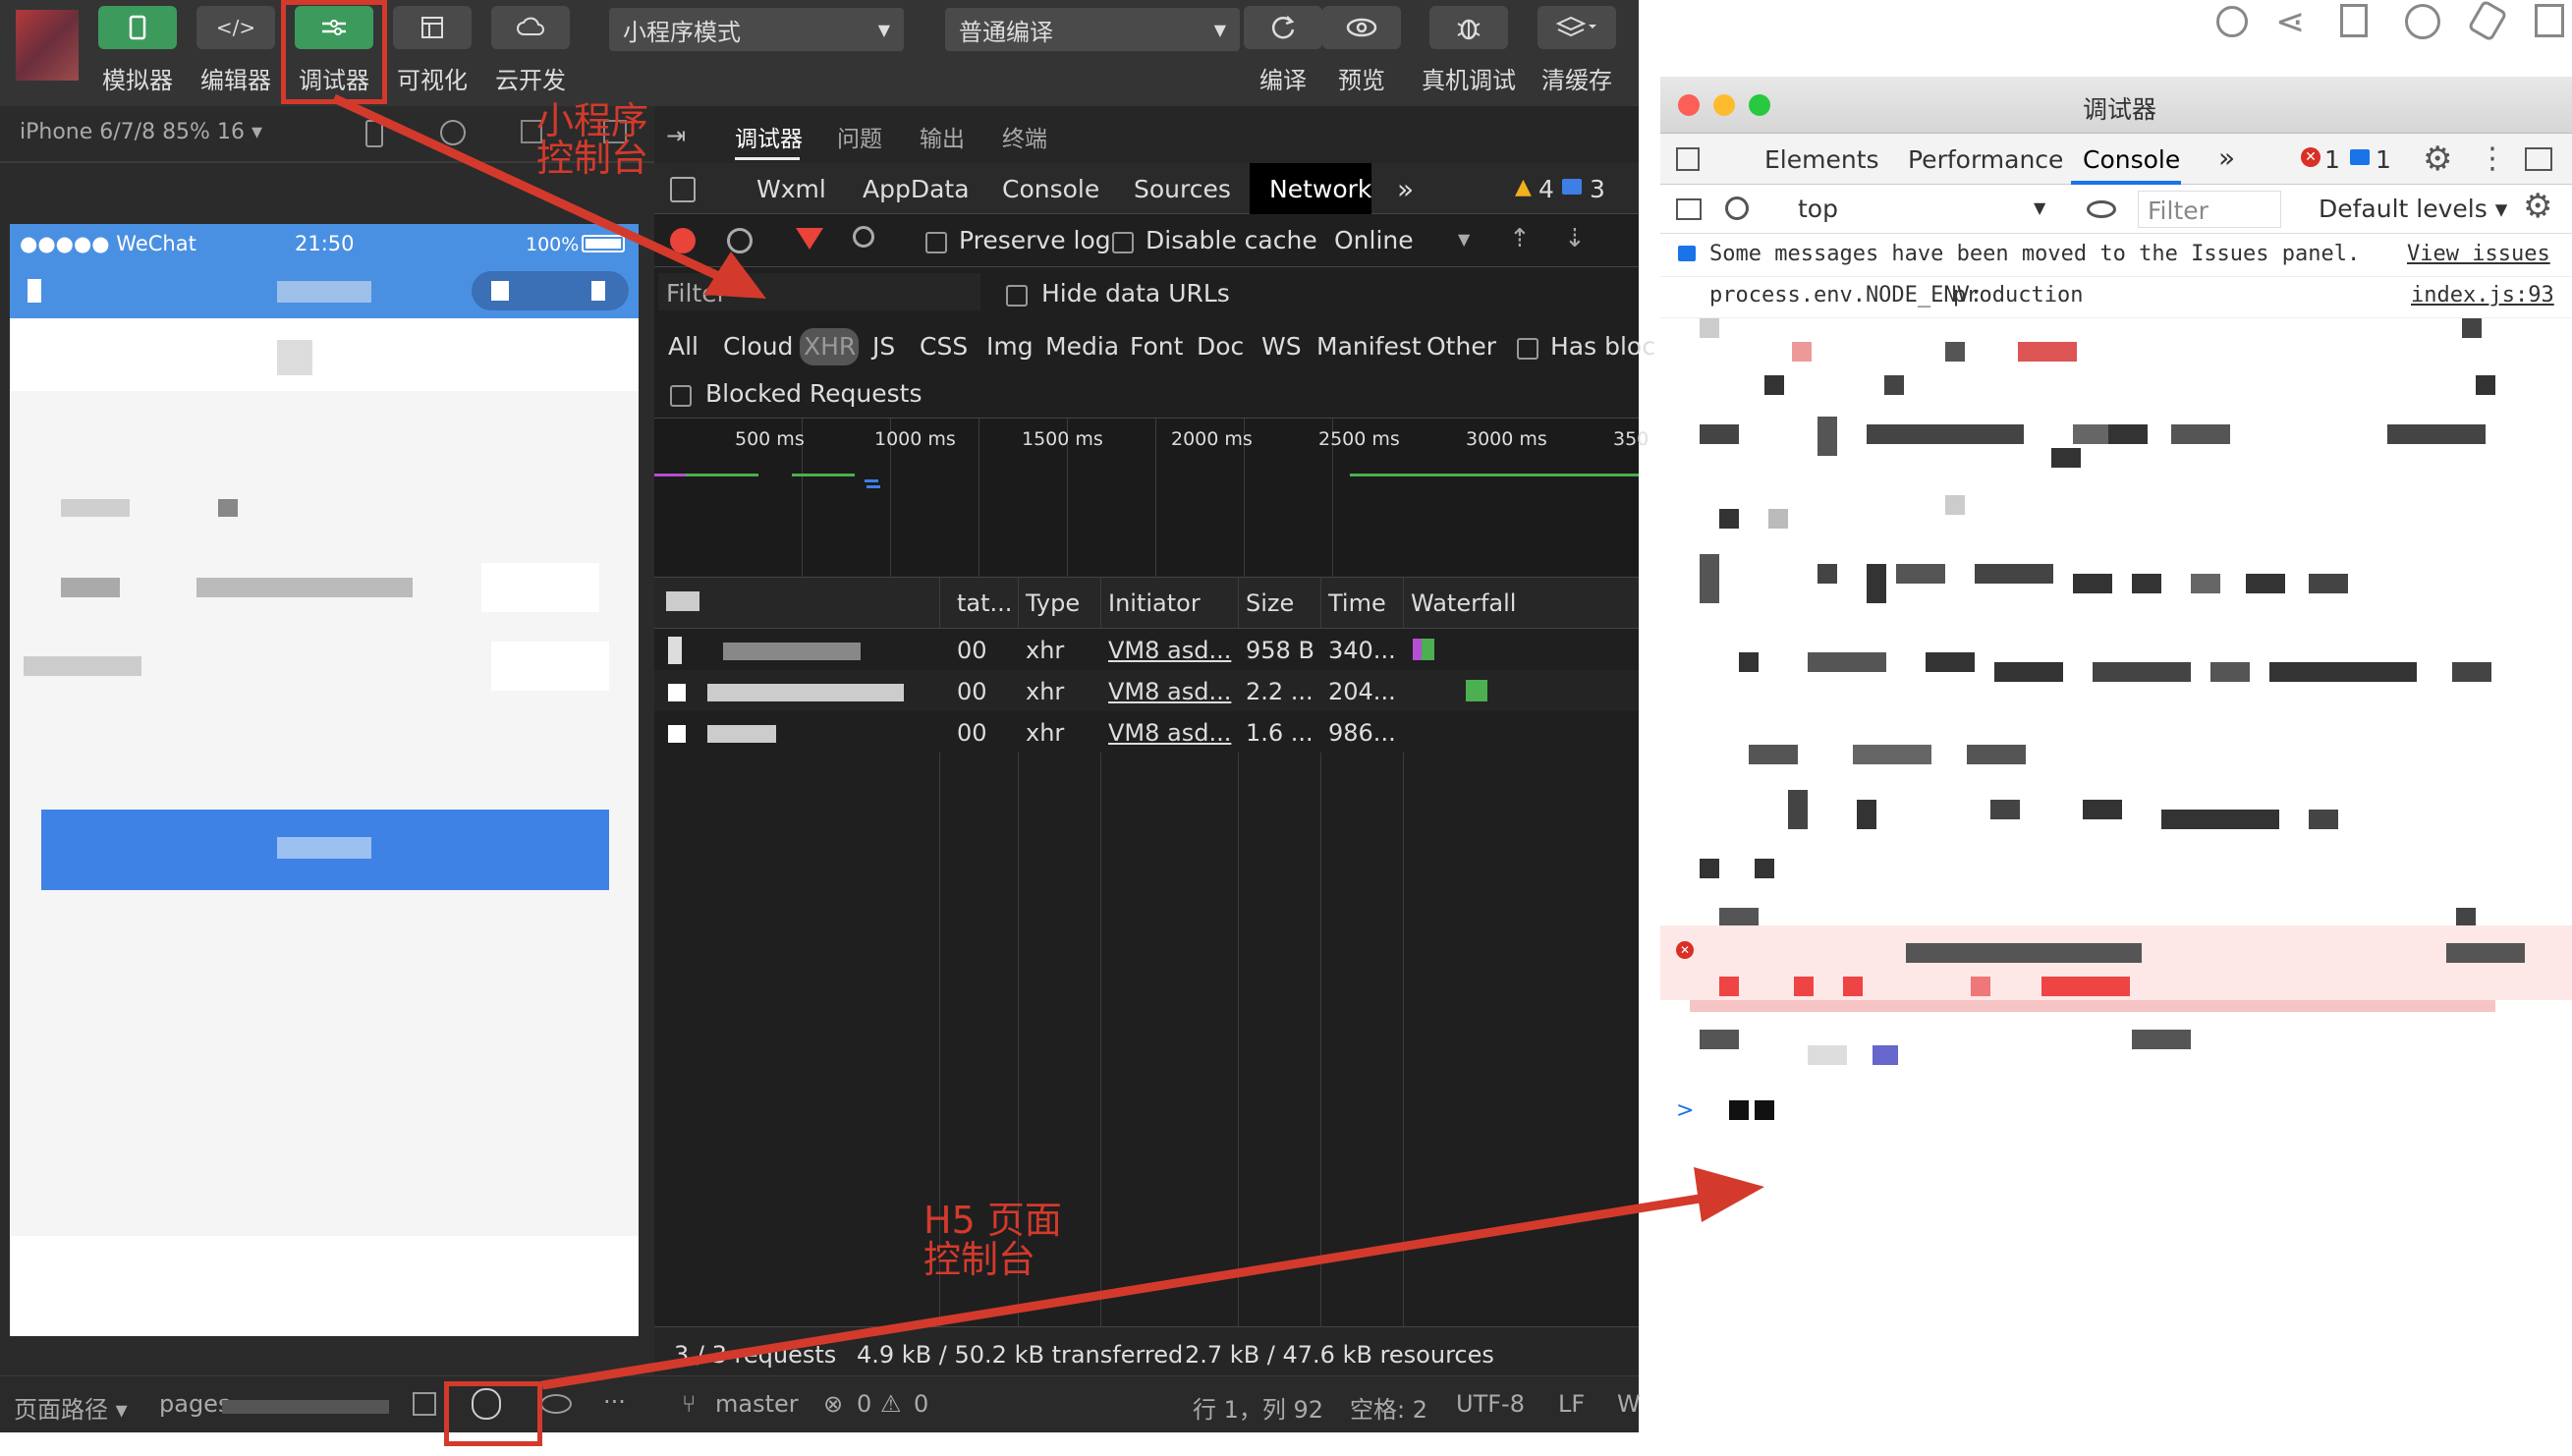  I want to click on annotation-label-bottom: H5 页面 控制台, so click(992, 1240).